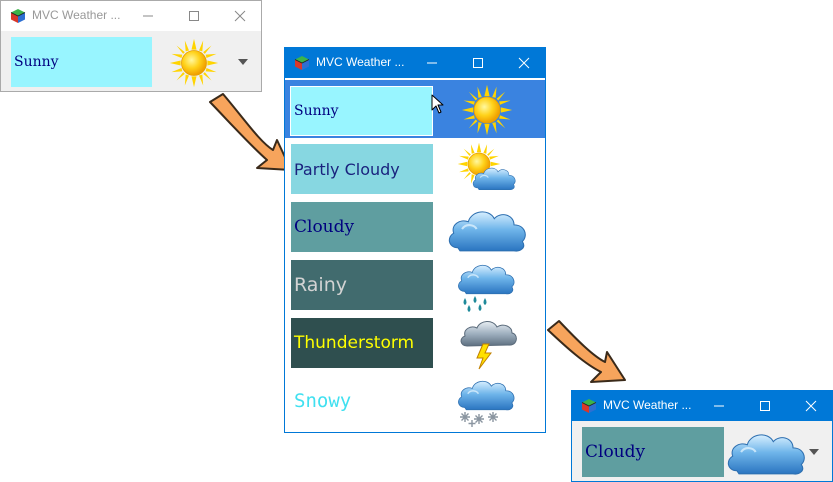 This screenshot has width=833, height=482. I want to click on dropdown-item-rainy: Rainy, so click(415, 285).